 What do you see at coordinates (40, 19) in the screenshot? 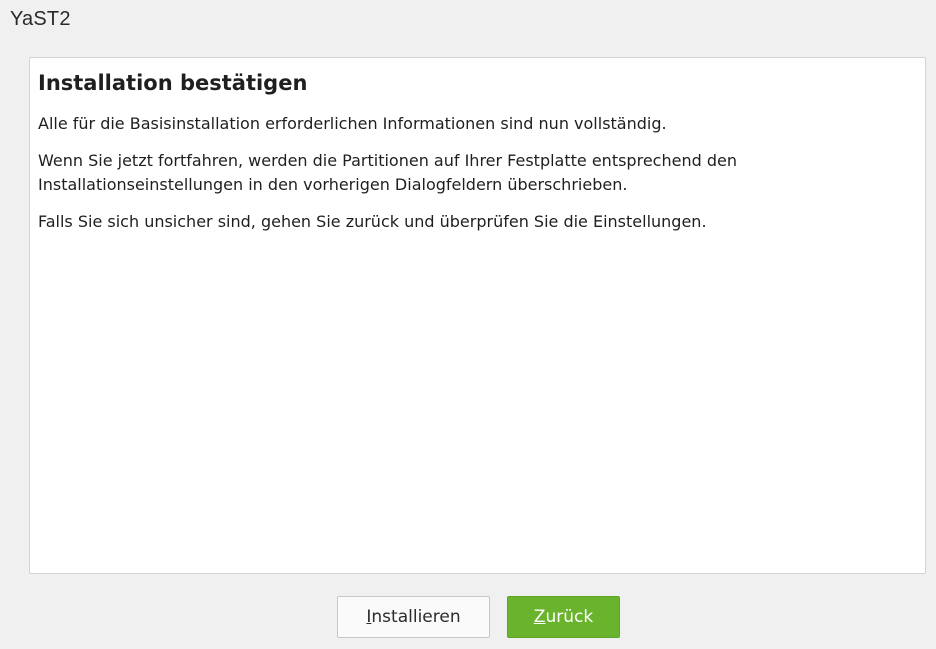
I see `window-title: YaST2` at bounding box center [40, 19].